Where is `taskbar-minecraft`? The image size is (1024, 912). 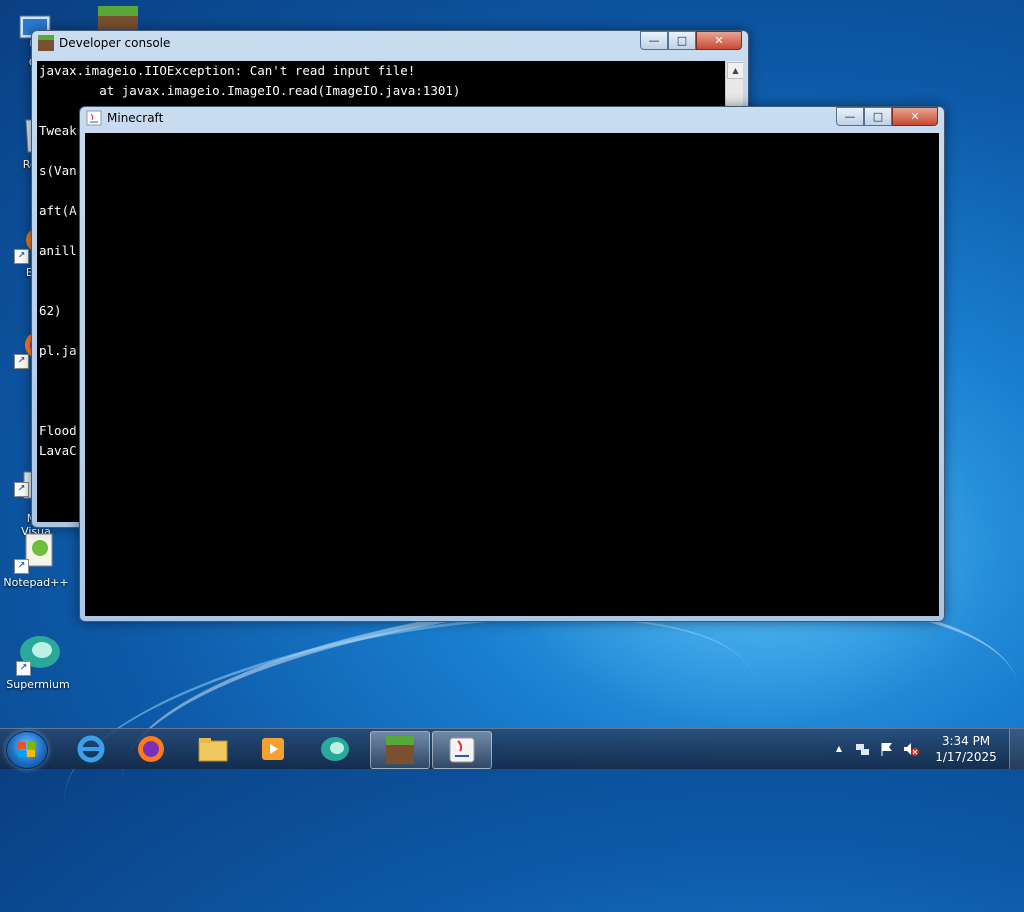 taskbar-minecraft is located at coordinates (400, 750).